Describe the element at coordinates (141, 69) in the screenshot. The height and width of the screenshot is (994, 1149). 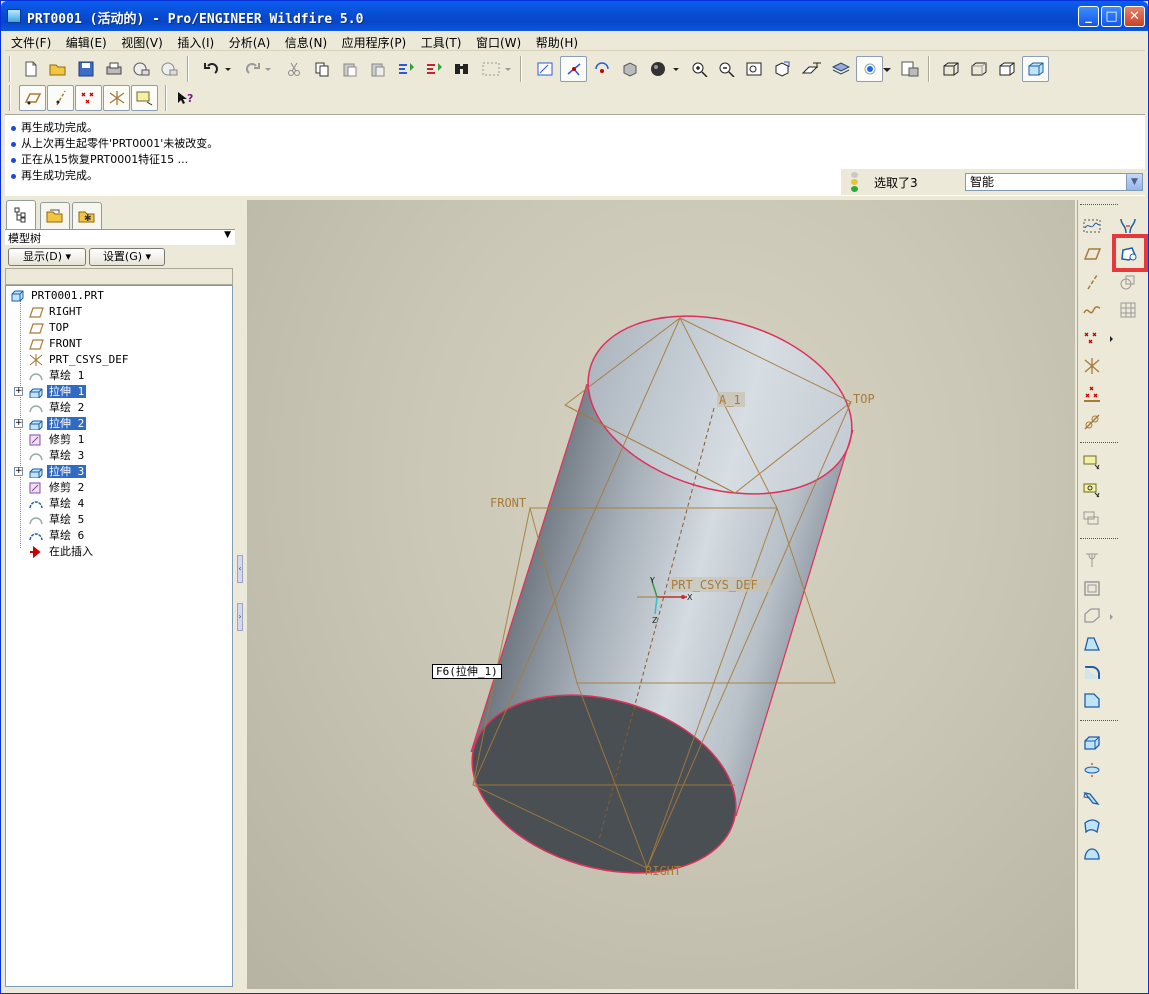
I see `send-mail-icon` at that location.